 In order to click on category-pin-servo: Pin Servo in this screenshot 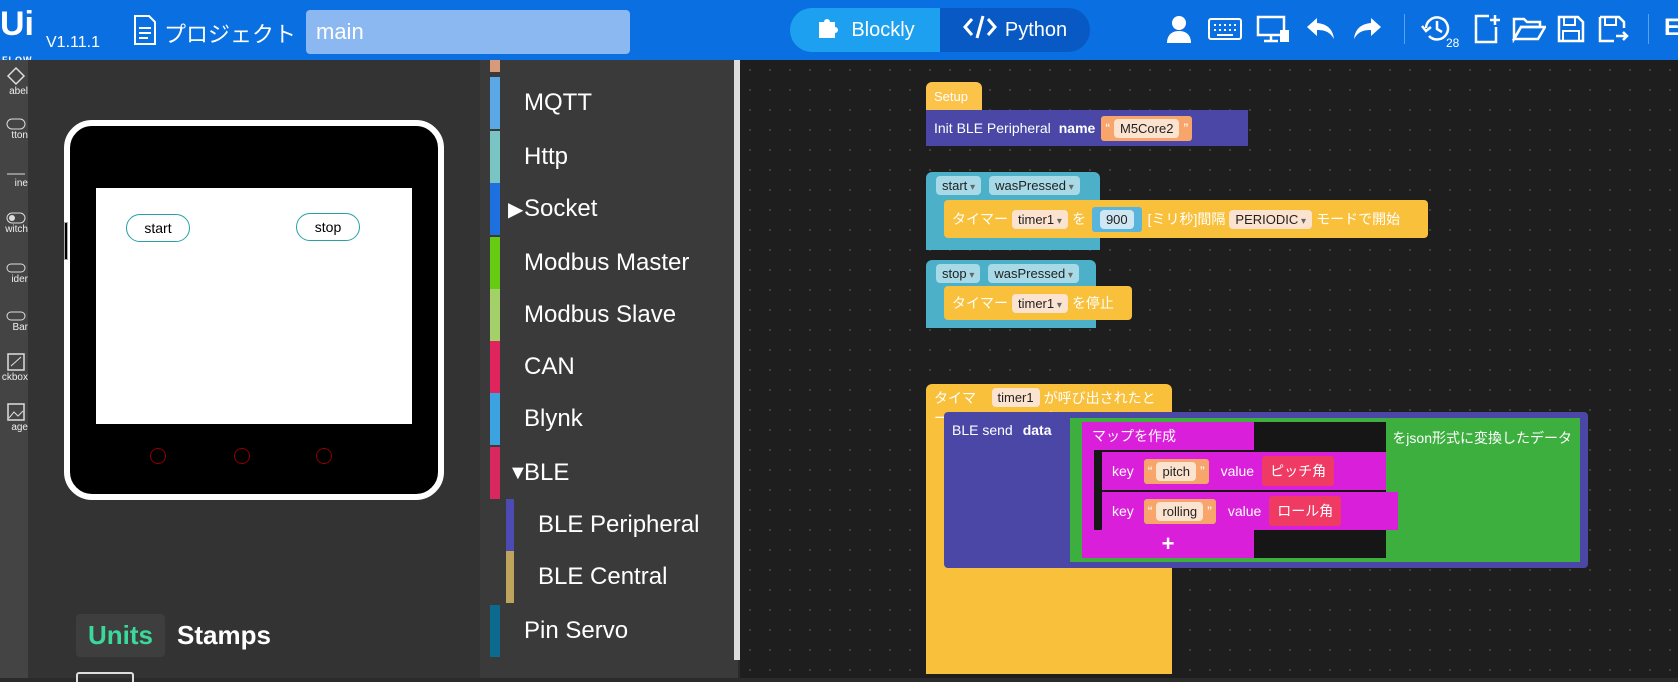, I will do `click(605, 631)`.